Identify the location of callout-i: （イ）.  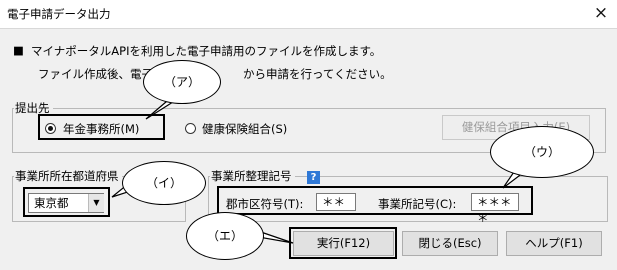
(164, 183).